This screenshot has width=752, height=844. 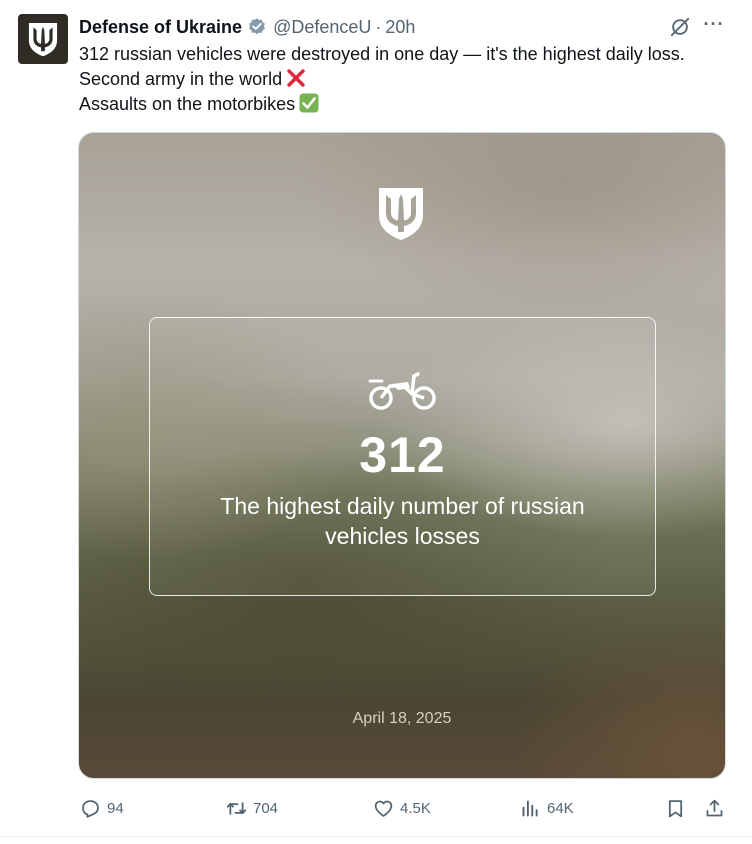 I want to click on bookmark-button, so click(x=675, y=808).